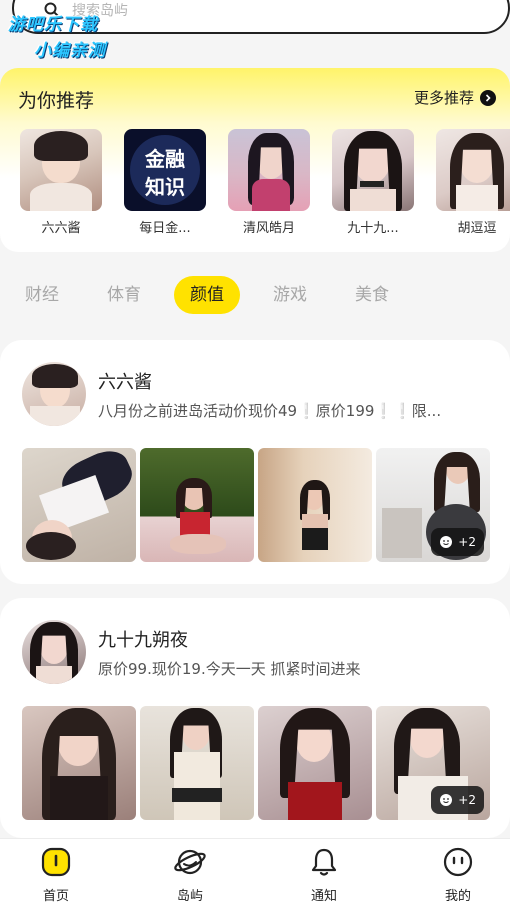  I want to click on finance-knowledge-logo: 金融 知识, so click(165, 170).